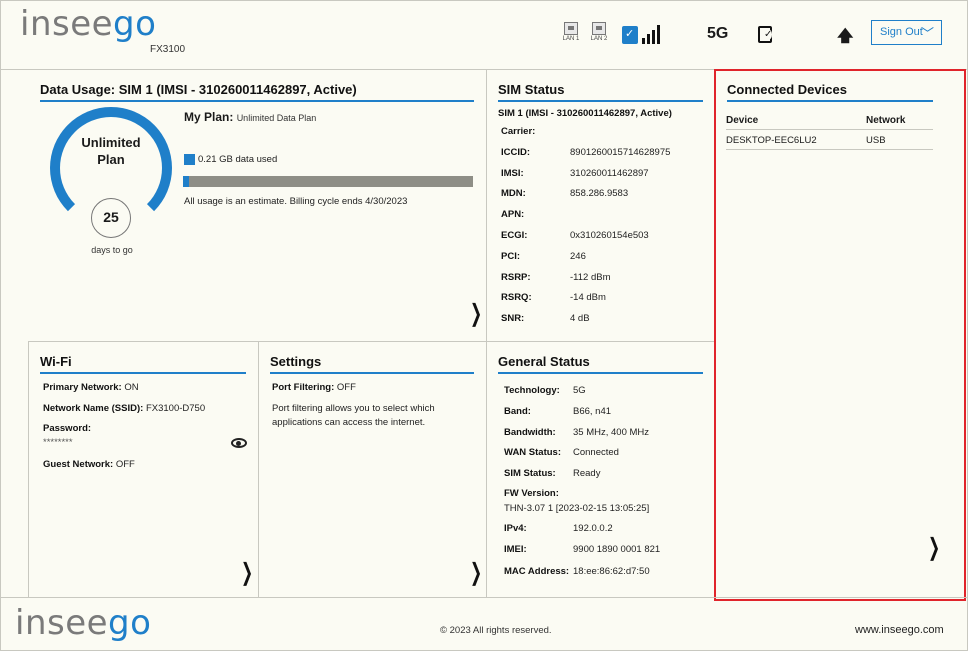 The width and height of the screenshot is (968, 651). What do you see at coordinates (611, 571) in the screenshot?
I see `status-value: 18:ee:86:62:d7:50` at bounding box center [611, 571].